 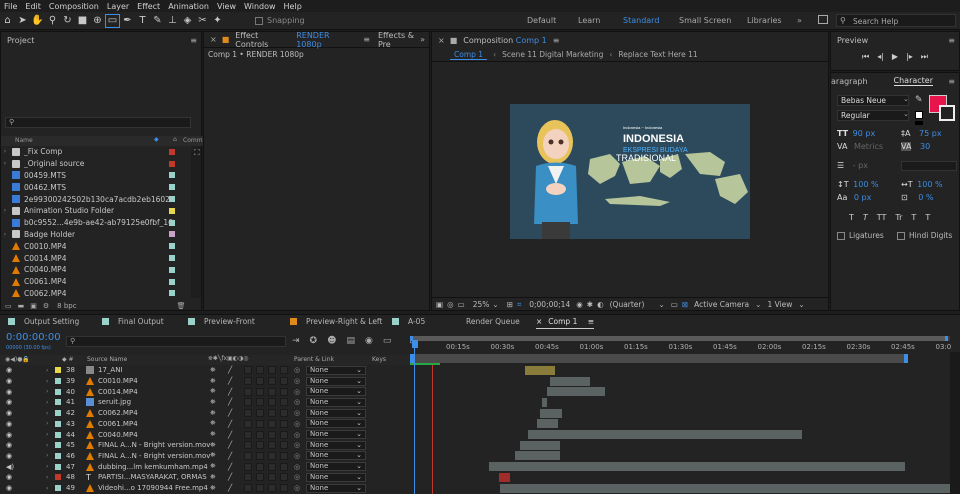 I want to click on menu-edit: Edit, so click(x=33, y=6).